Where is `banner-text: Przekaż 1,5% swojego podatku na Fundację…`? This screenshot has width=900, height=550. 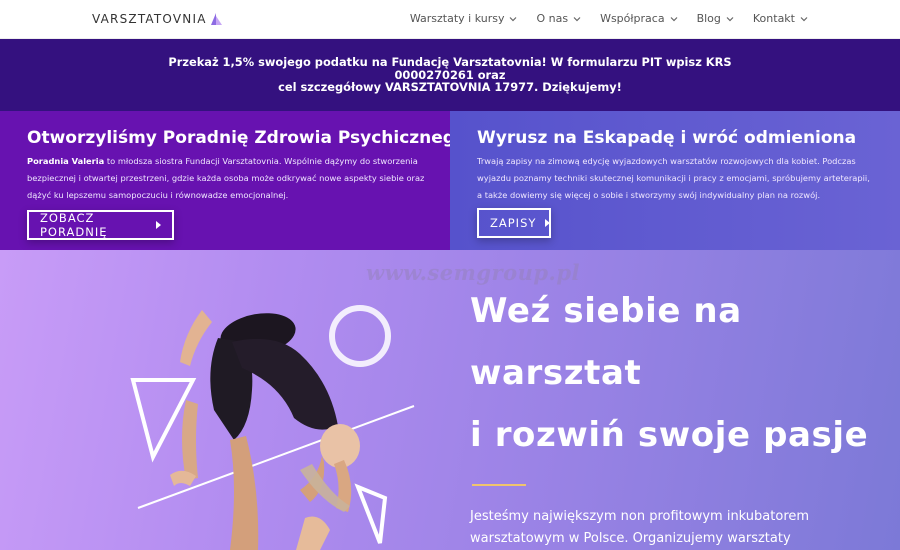 banner-text: Przekaż 1,5% swojego podatku na Fundację… is located at coordinates (450, 75).